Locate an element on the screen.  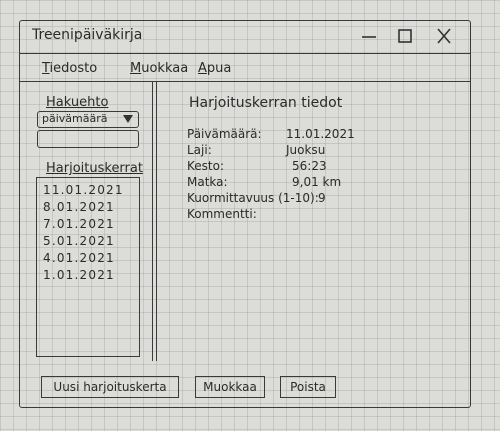
menu-muokkaa: Muokkaa is located at coordinates (159, 68).